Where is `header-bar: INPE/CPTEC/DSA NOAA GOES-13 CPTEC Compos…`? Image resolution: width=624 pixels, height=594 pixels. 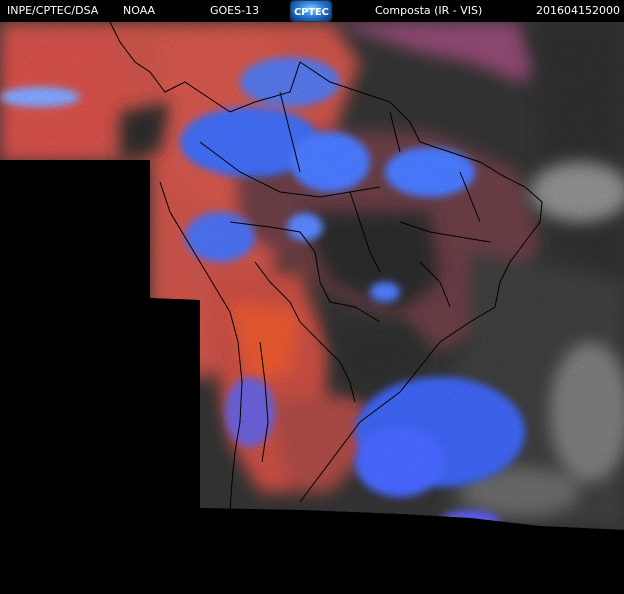 header-bar: INPE/CPTEC/DSA NOAA GOES-13 CPTEC Compos… is located at coordinates (312, 11).